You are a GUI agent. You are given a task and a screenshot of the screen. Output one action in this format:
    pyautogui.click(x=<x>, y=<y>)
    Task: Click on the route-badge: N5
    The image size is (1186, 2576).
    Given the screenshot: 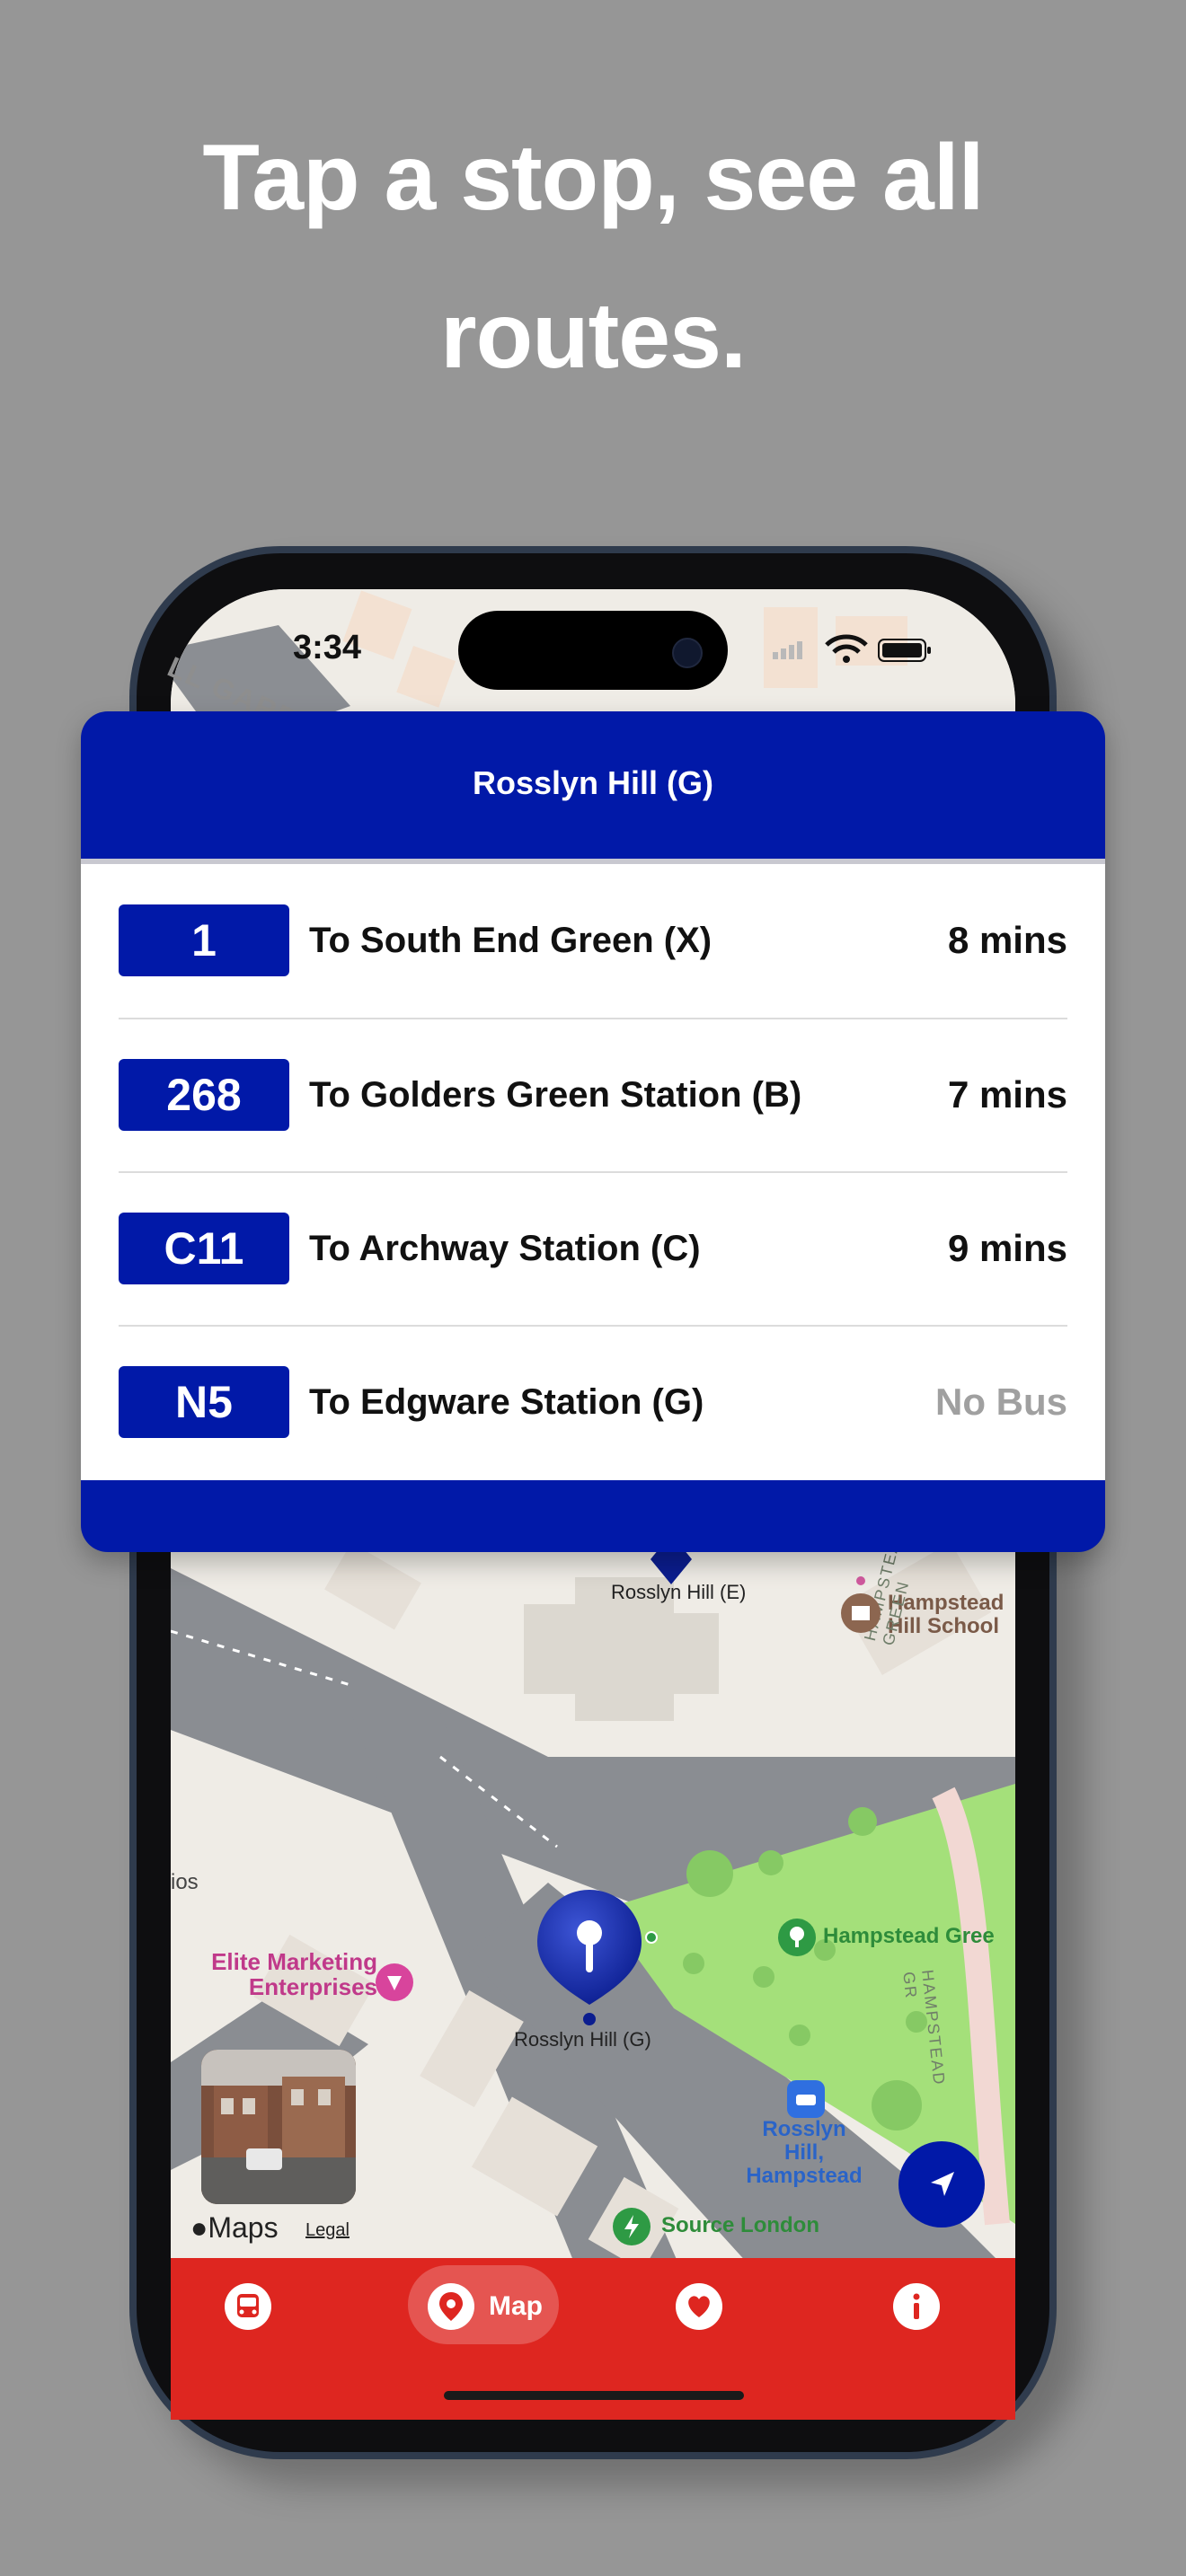 What is the action you would take?
    pyautogui.click(x=204, y=1402)
    